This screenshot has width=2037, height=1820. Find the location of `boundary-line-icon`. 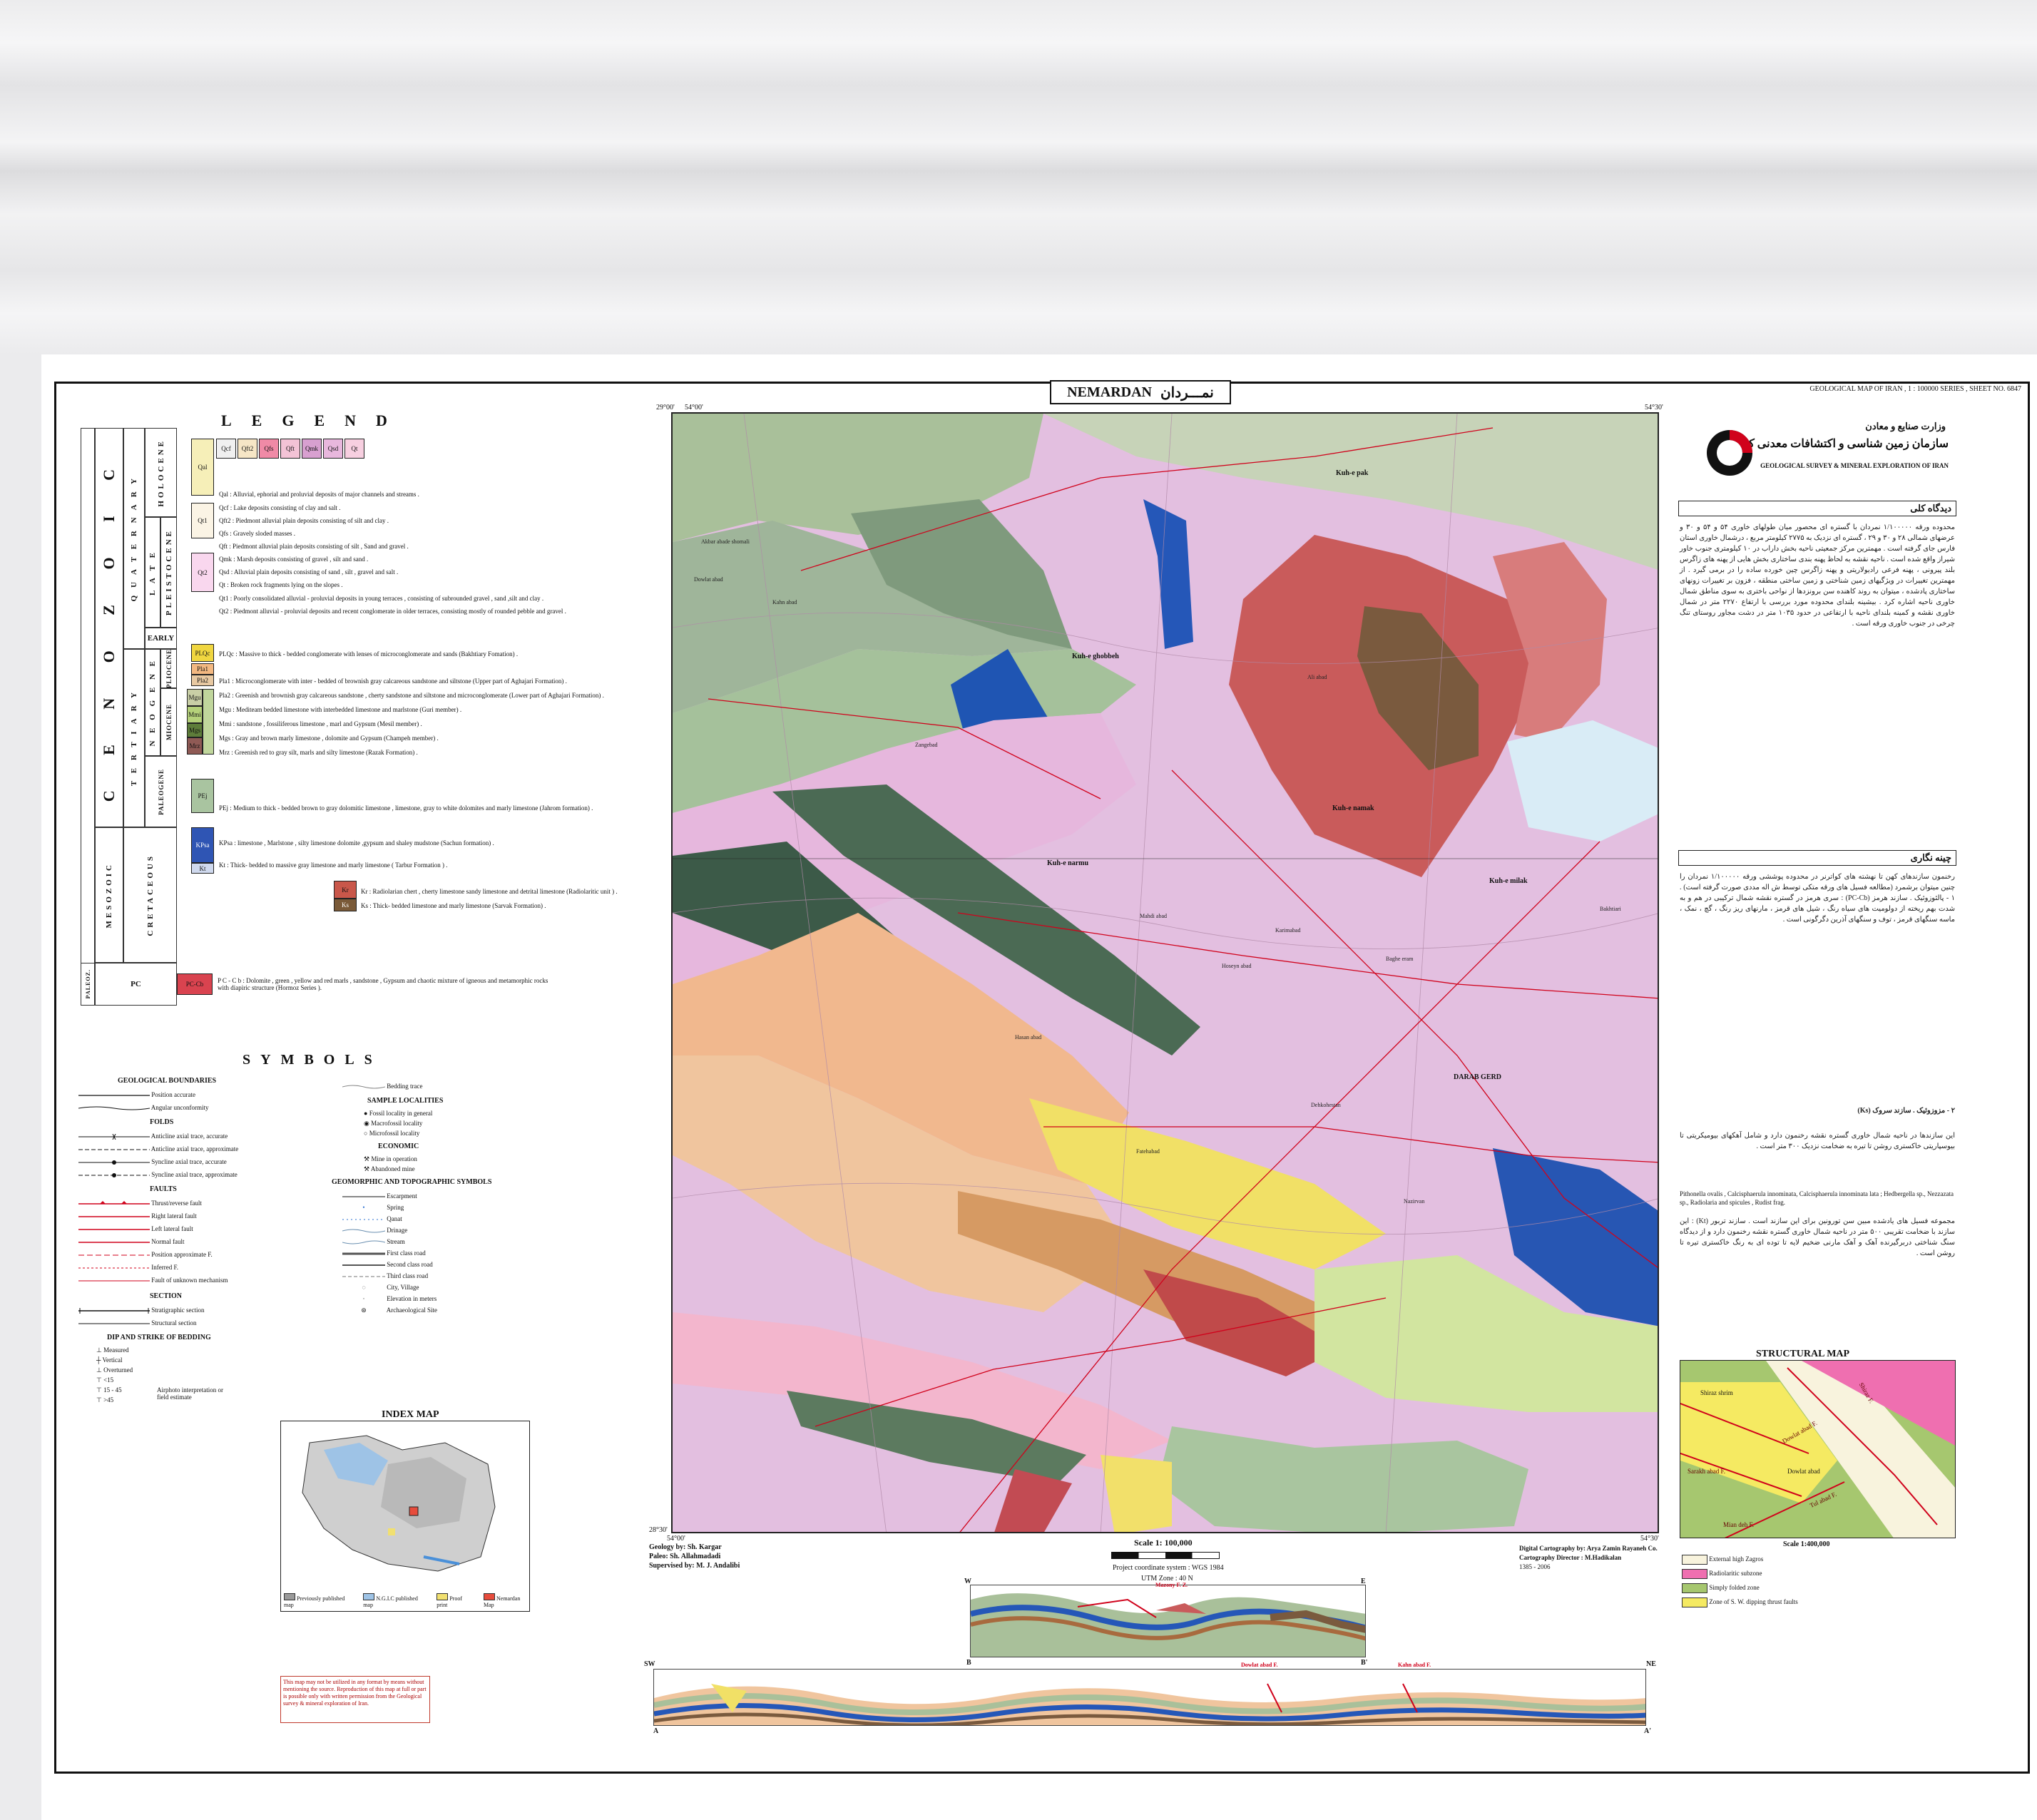

boundary-line-icon is located at coordinates (114, 1095).